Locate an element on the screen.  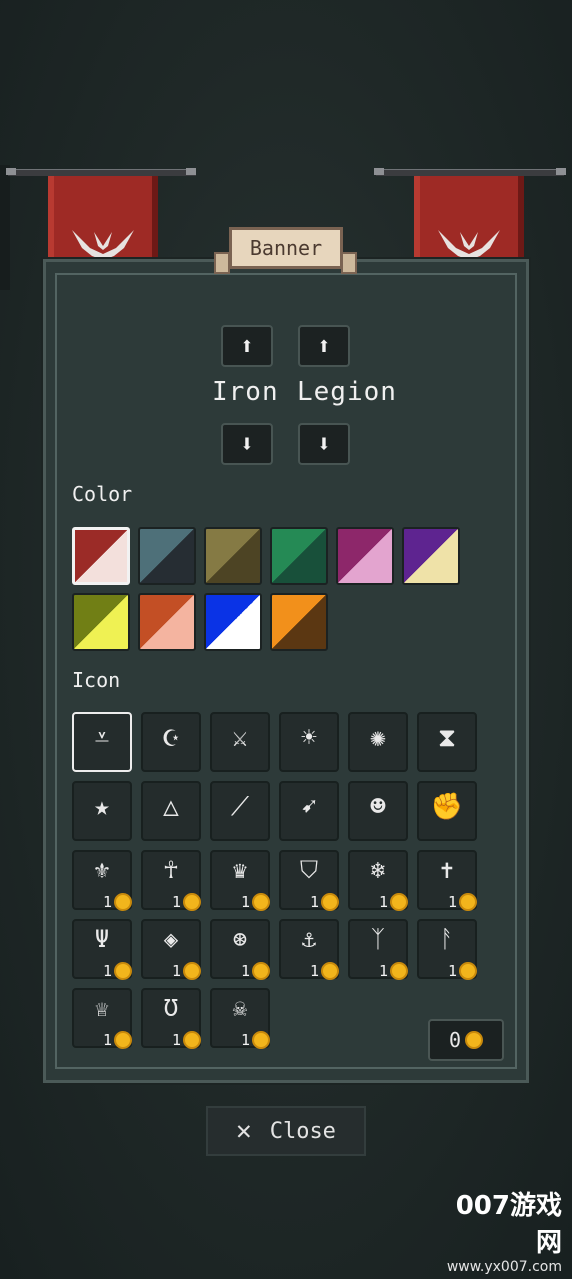
right-pole-cap is located at coordinates (379, 171).